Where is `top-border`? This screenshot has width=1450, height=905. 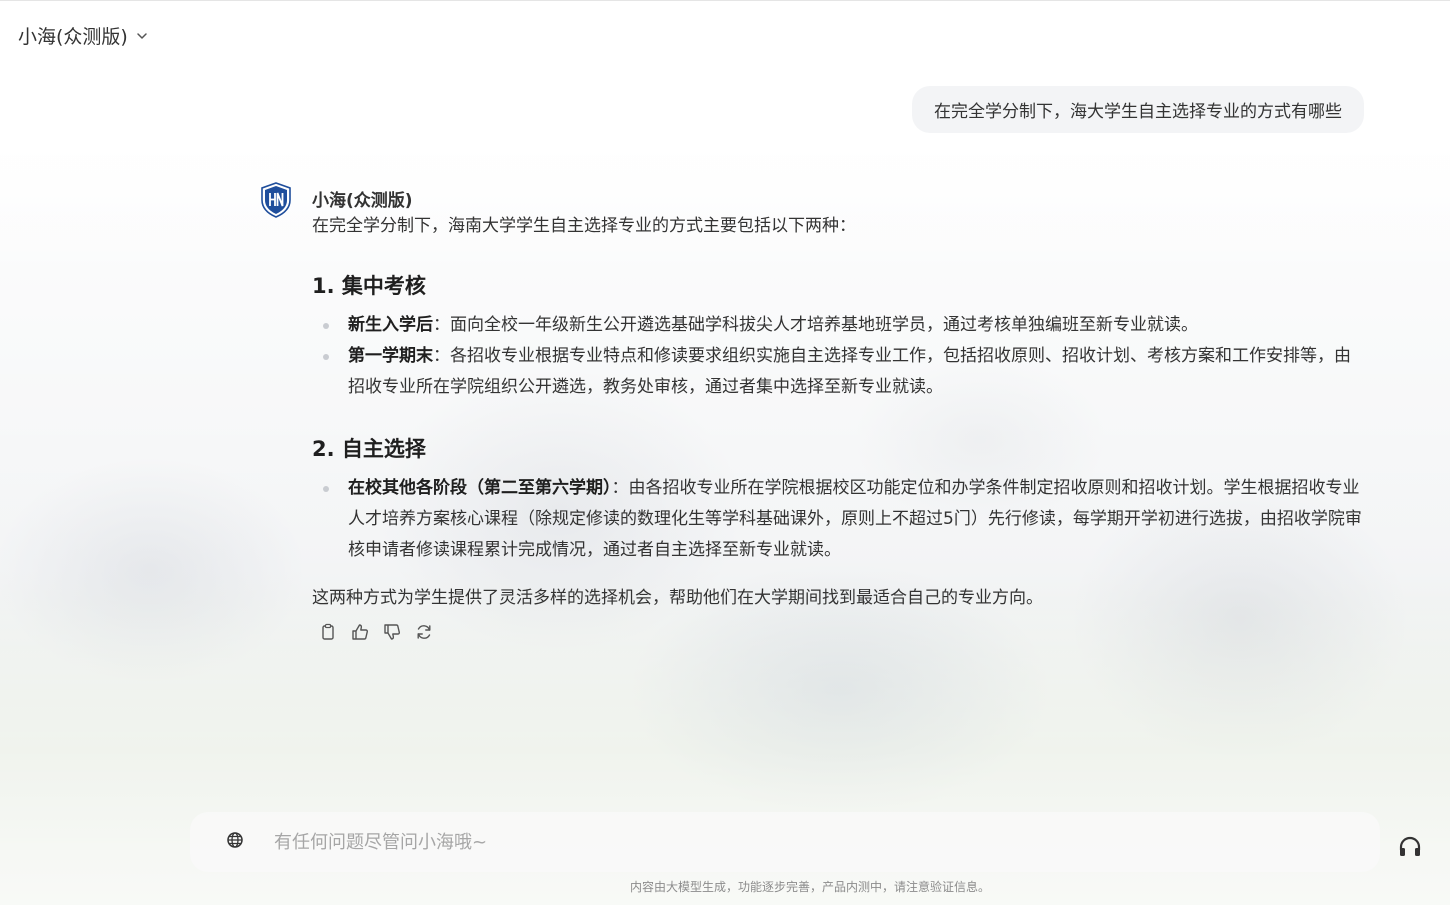
top-border is located at coordinates (725, 0).